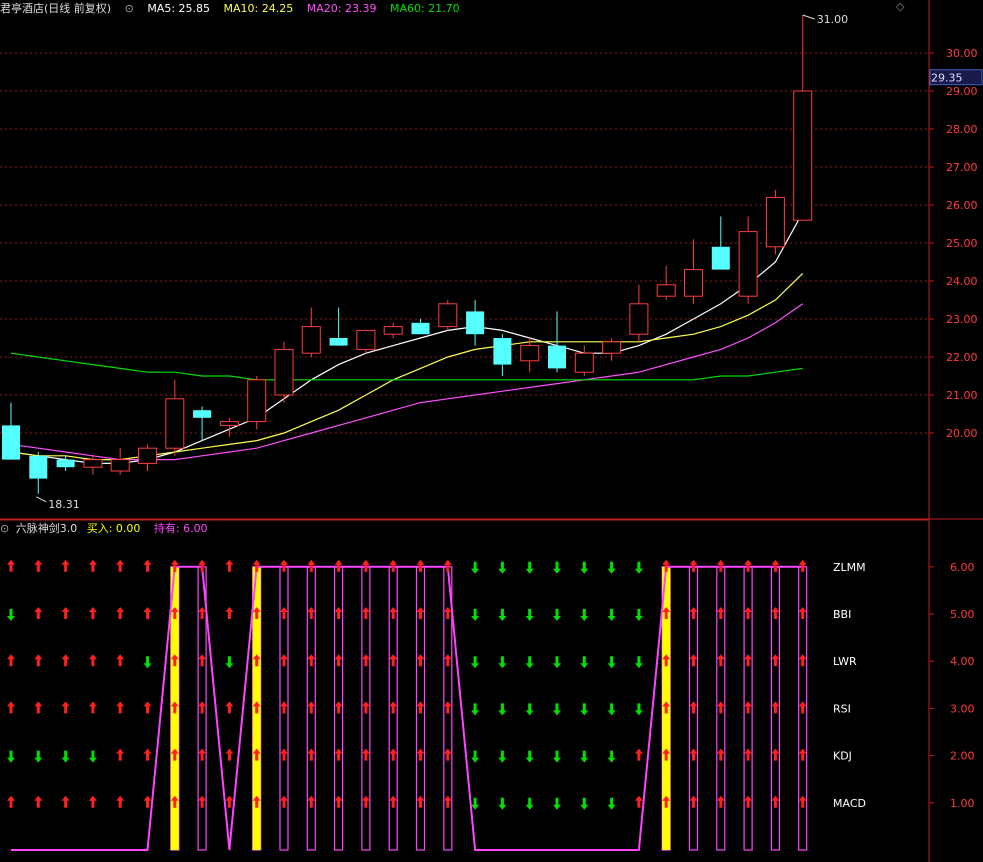 The width and height of the screenshot is (983, 862). I want to click on high-price-label: 31.00, so click(833, 19).